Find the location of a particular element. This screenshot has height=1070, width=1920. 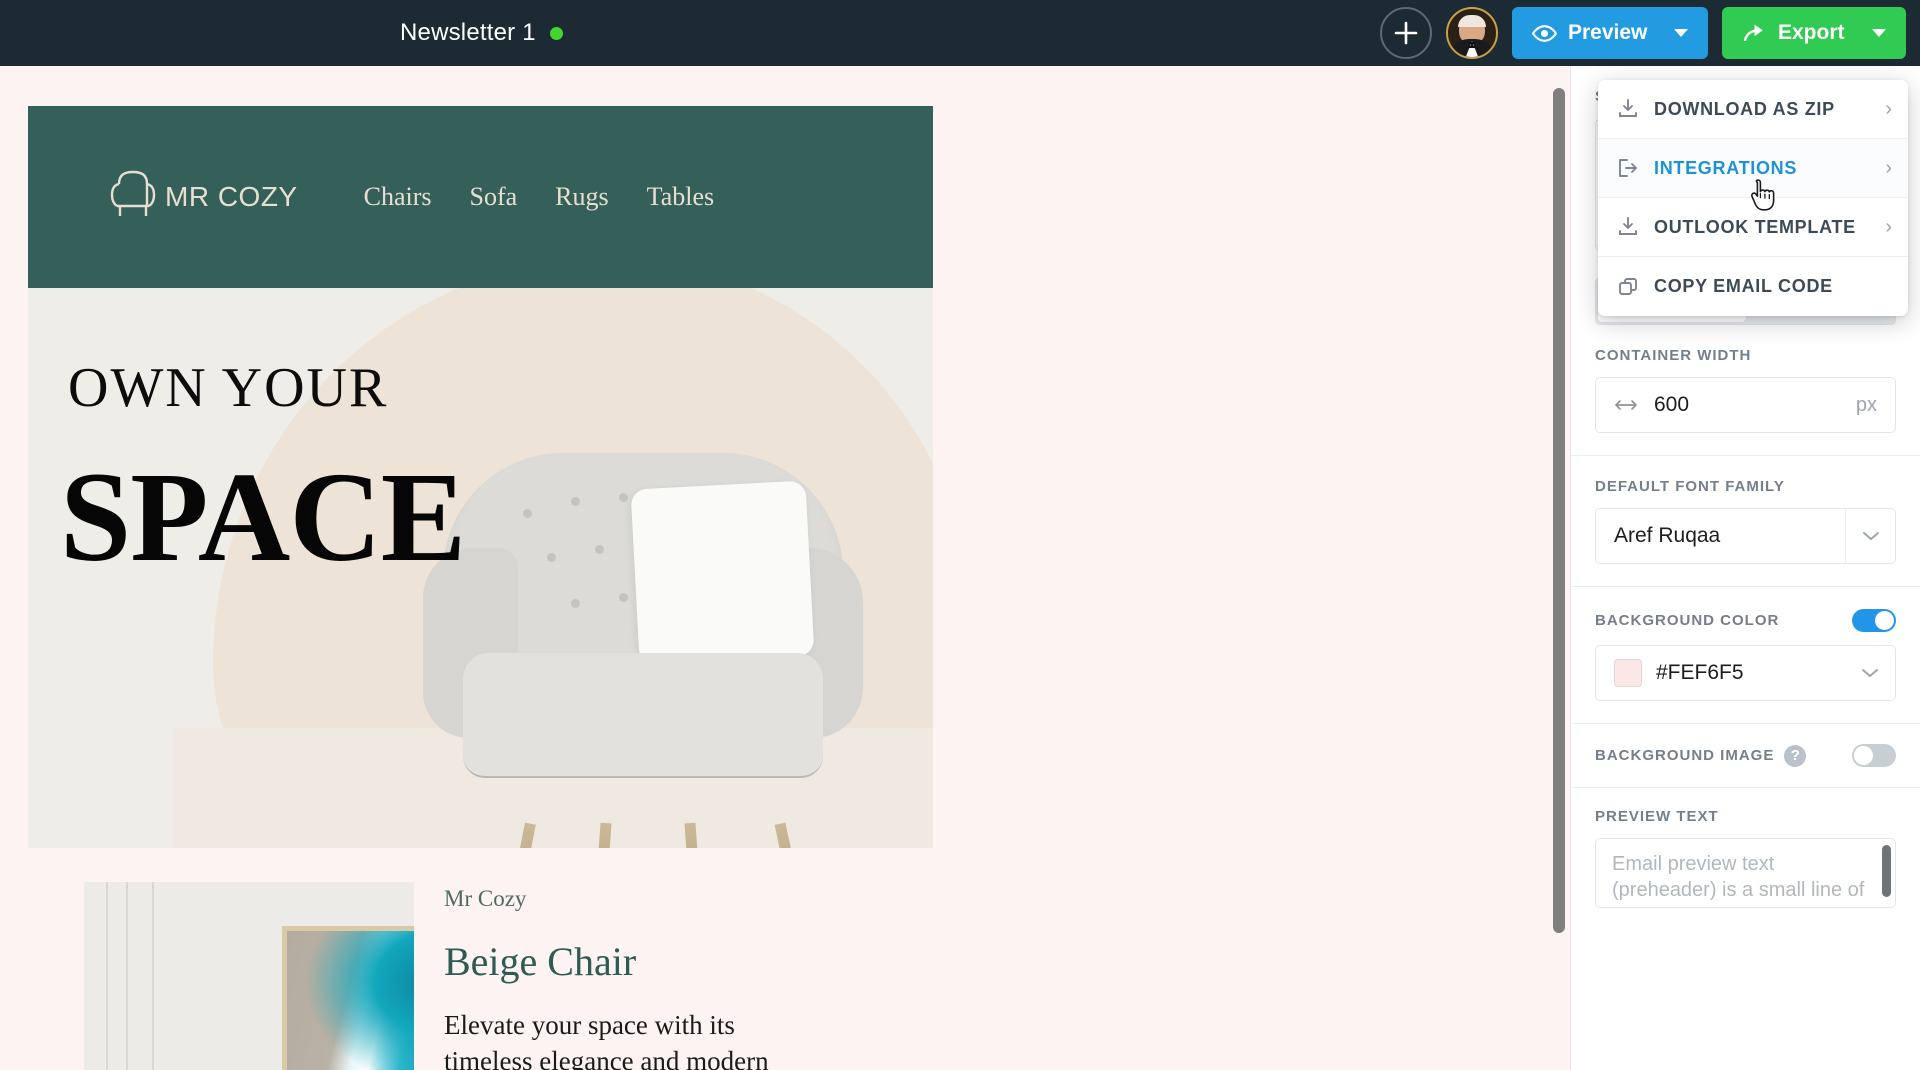

container-width-setting: CONTAINER WIDTH 600 px is located at coordinates (1745, 379).